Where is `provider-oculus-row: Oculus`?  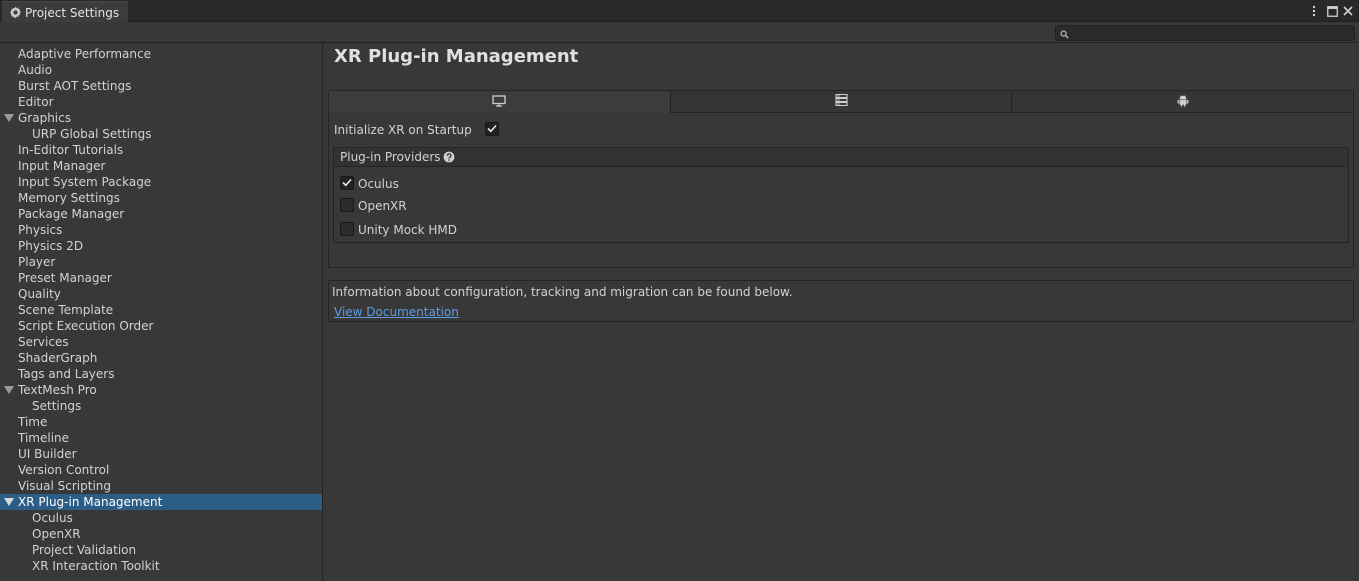
provider-oculus-row: Oculus is located at coordinates (490, 184).